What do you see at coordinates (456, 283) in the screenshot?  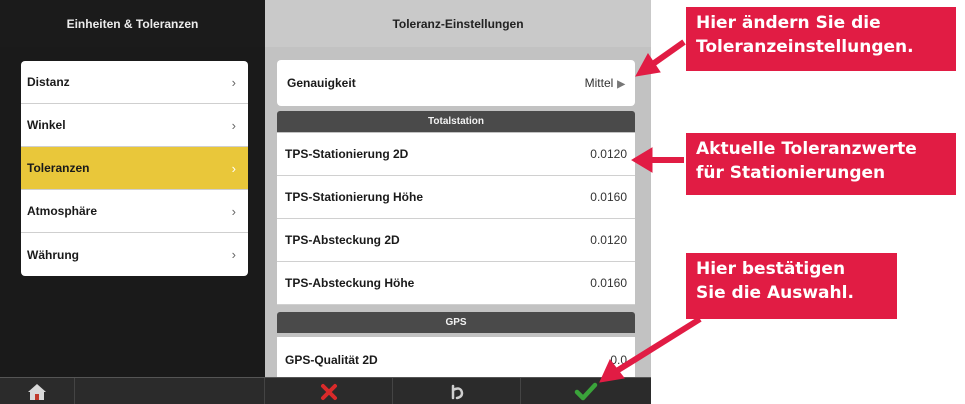 I see `tolerance-row: TPS-Absteckung Höhe 0.0160` at bounding box center [456, 283].